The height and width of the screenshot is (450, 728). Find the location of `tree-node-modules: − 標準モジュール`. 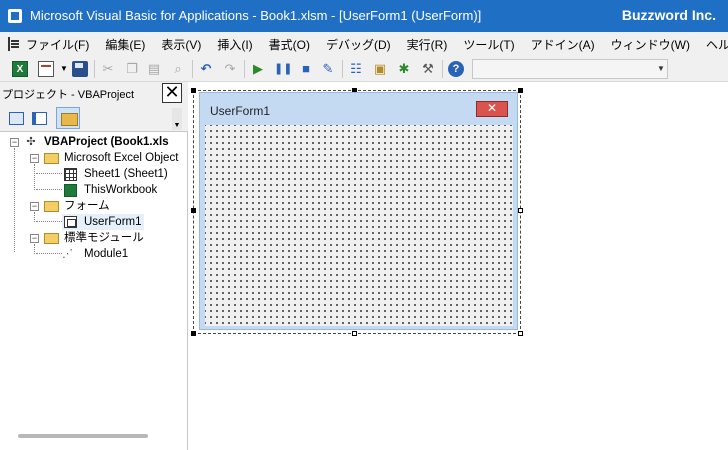

tree-node-modules: − 標準モジュール is located at coordinates (94, 238).